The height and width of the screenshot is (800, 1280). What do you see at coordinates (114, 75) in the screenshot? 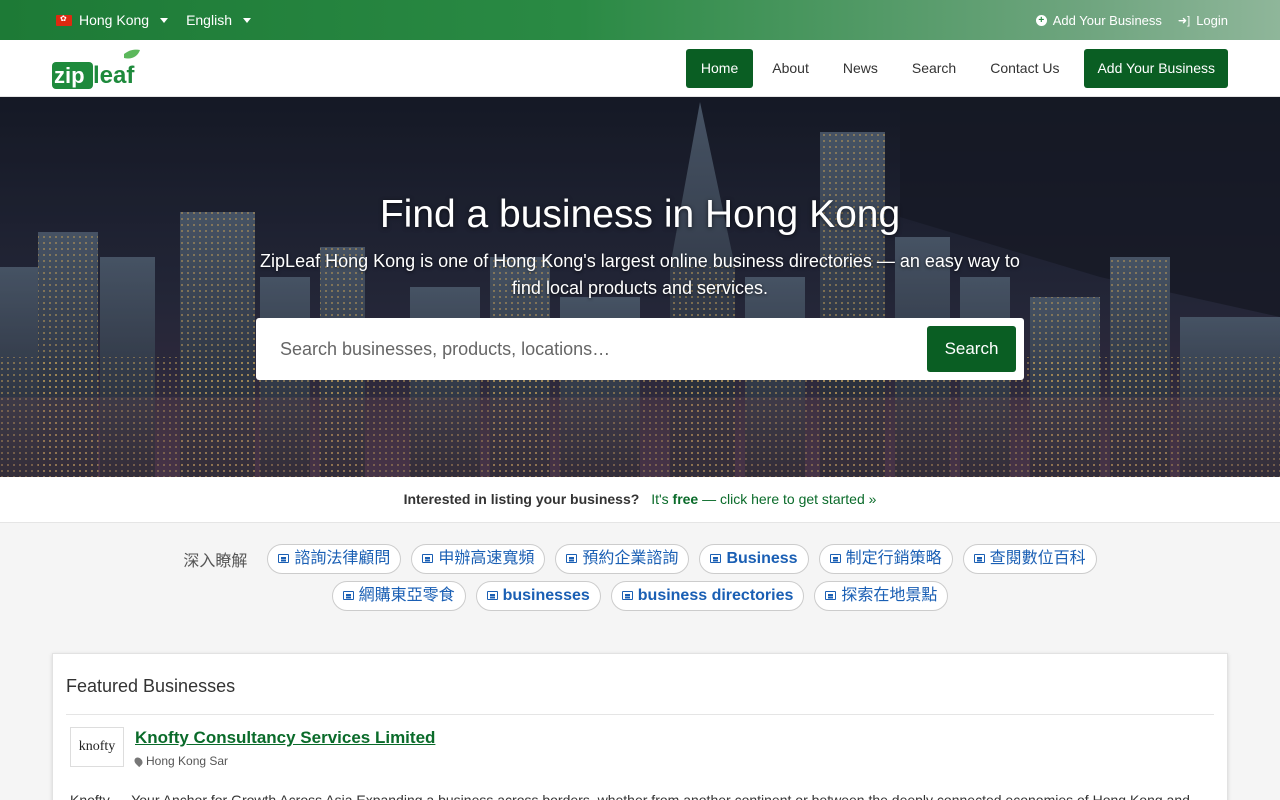
I see `svg-text: leaf` at bounding box center [114, 75].